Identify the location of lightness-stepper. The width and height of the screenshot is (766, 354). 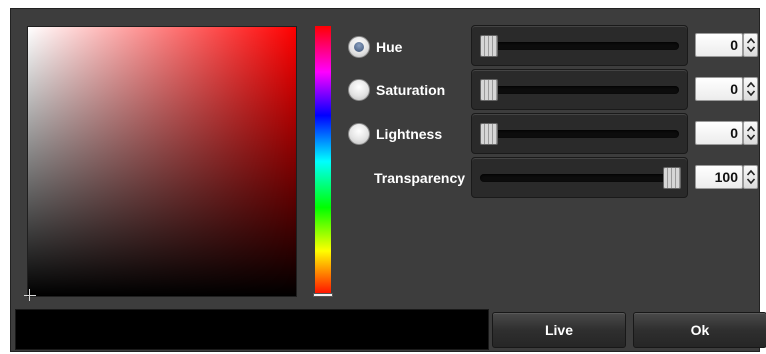
(750, 133).